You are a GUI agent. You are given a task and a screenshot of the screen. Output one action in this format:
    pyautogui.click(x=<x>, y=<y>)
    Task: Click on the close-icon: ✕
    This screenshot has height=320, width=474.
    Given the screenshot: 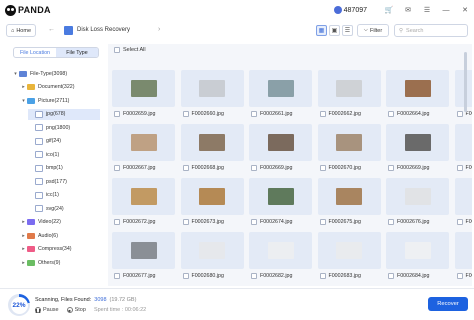 What is the action you would take?
    pyautogui.click(x=465, y=10)
    